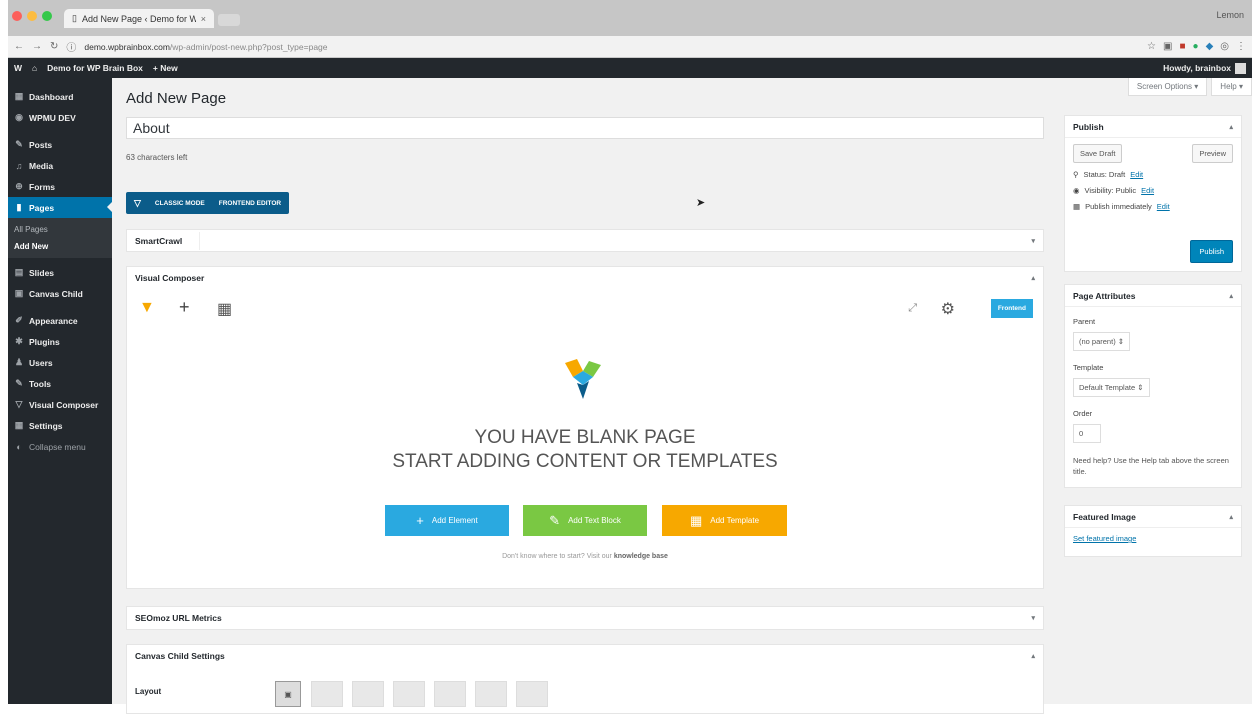 The image size is (1252, 714). What do you see at coordinates (1230, 15) in the screenshot?
I see `profile-name: Lemon` at bounding box center [1230, 15].